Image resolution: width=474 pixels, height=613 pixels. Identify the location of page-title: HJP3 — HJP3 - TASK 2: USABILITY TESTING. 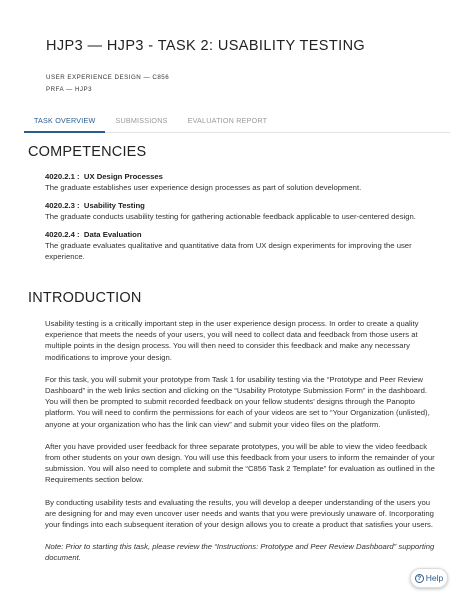
(206, 46).